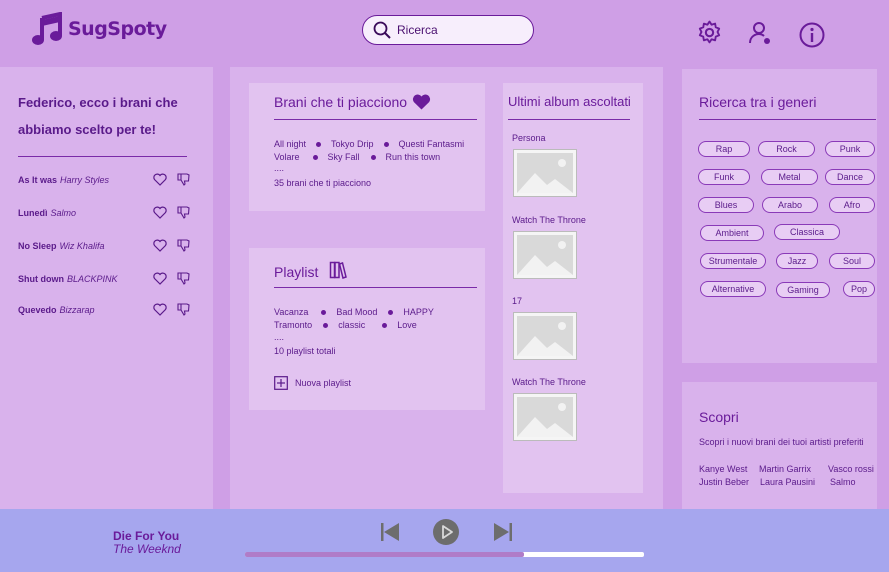 The height and width of the screenshot is (572, 889). Describe the element at coordinates (418, 312) in the screenshot. I see `playlist-item: HAPPY` at that location.